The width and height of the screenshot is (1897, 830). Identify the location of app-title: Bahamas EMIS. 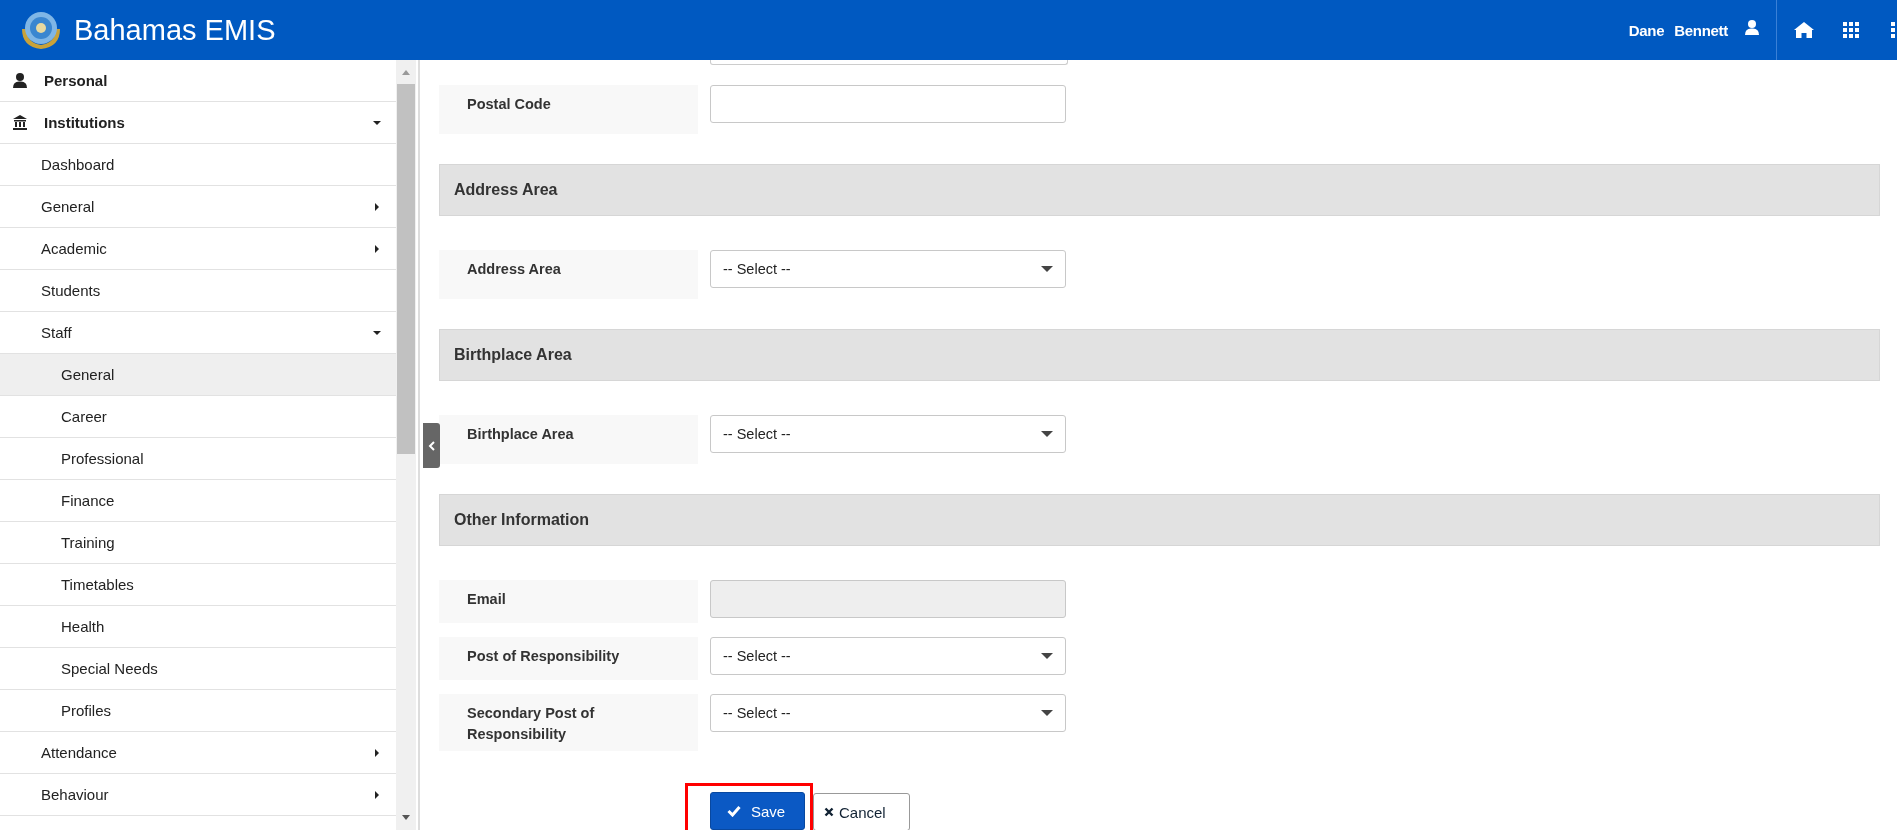
(175, 30).